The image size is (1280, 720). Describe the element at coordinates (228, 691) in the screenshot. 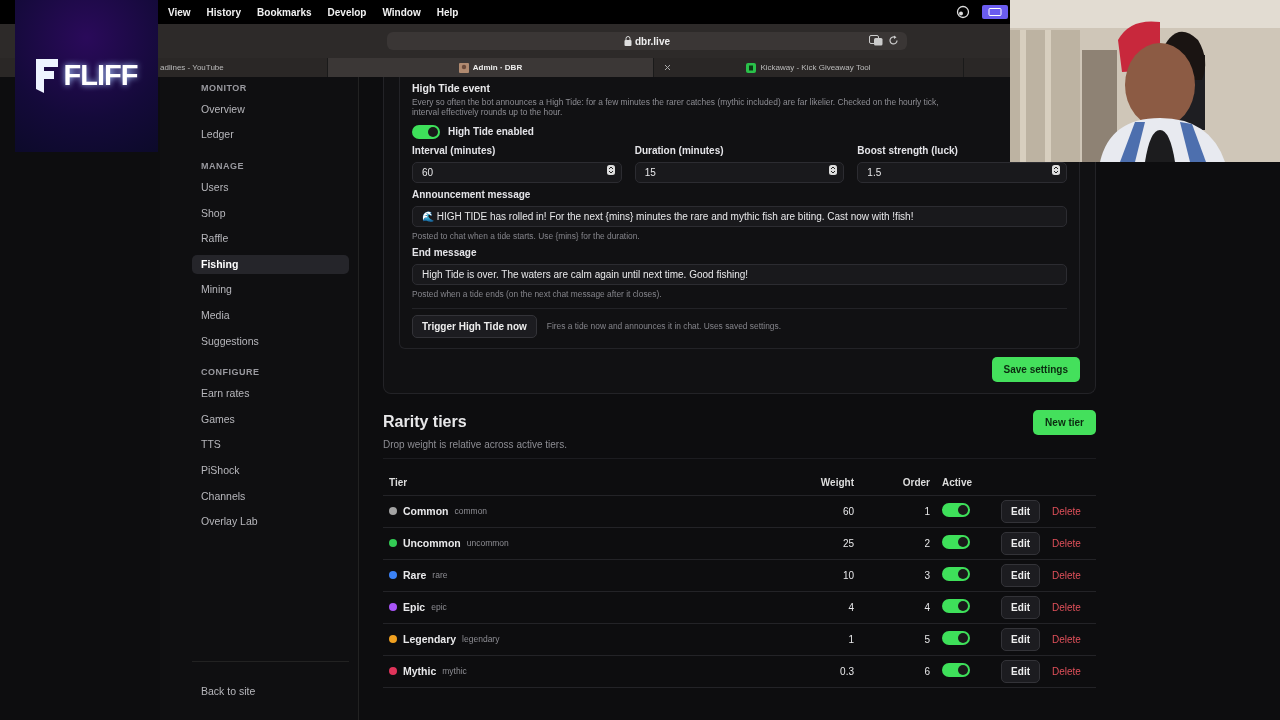

I see `back-link: Back to site` at that location.